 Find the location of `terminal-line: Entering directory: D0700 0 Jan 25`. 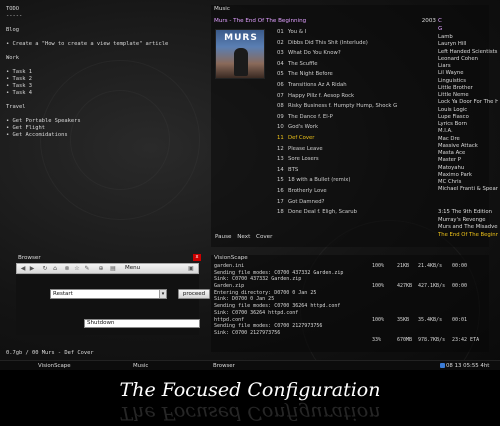

terminal-line: Entering directory: D0700 0 Jan 25 is located at coordinates (349, 293).